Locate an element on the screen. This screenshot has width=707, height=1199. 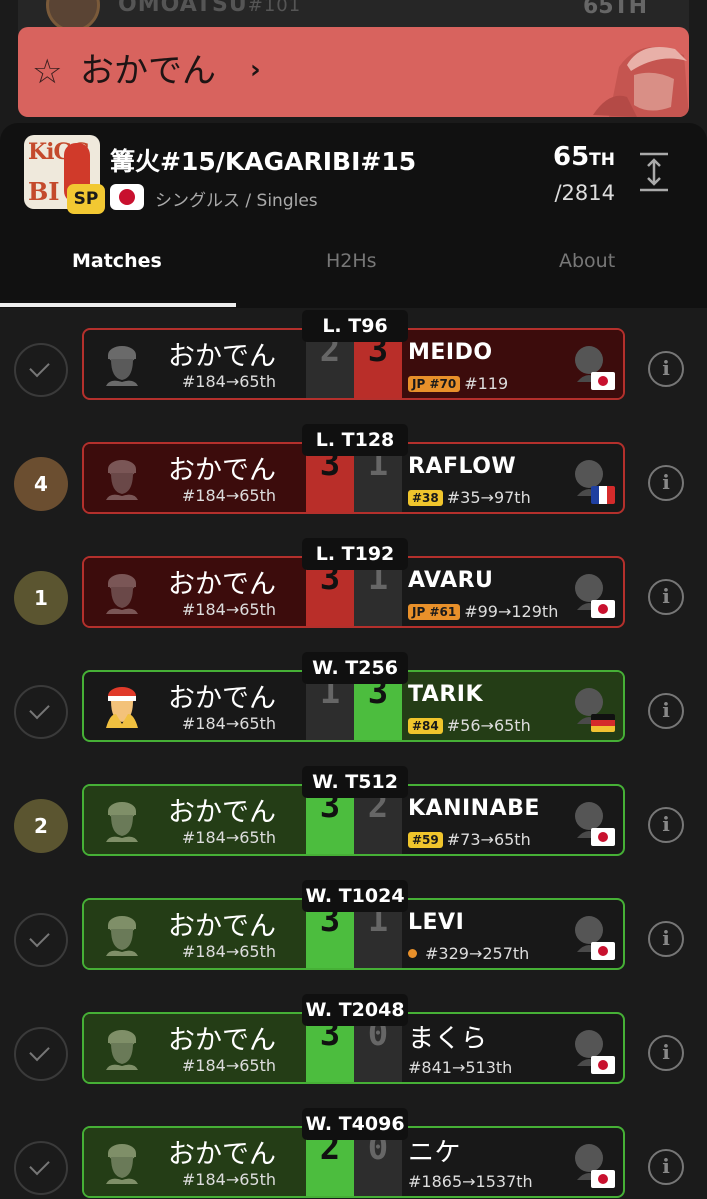
seed-badge: JP #70 is located at coordinates (434, 384).